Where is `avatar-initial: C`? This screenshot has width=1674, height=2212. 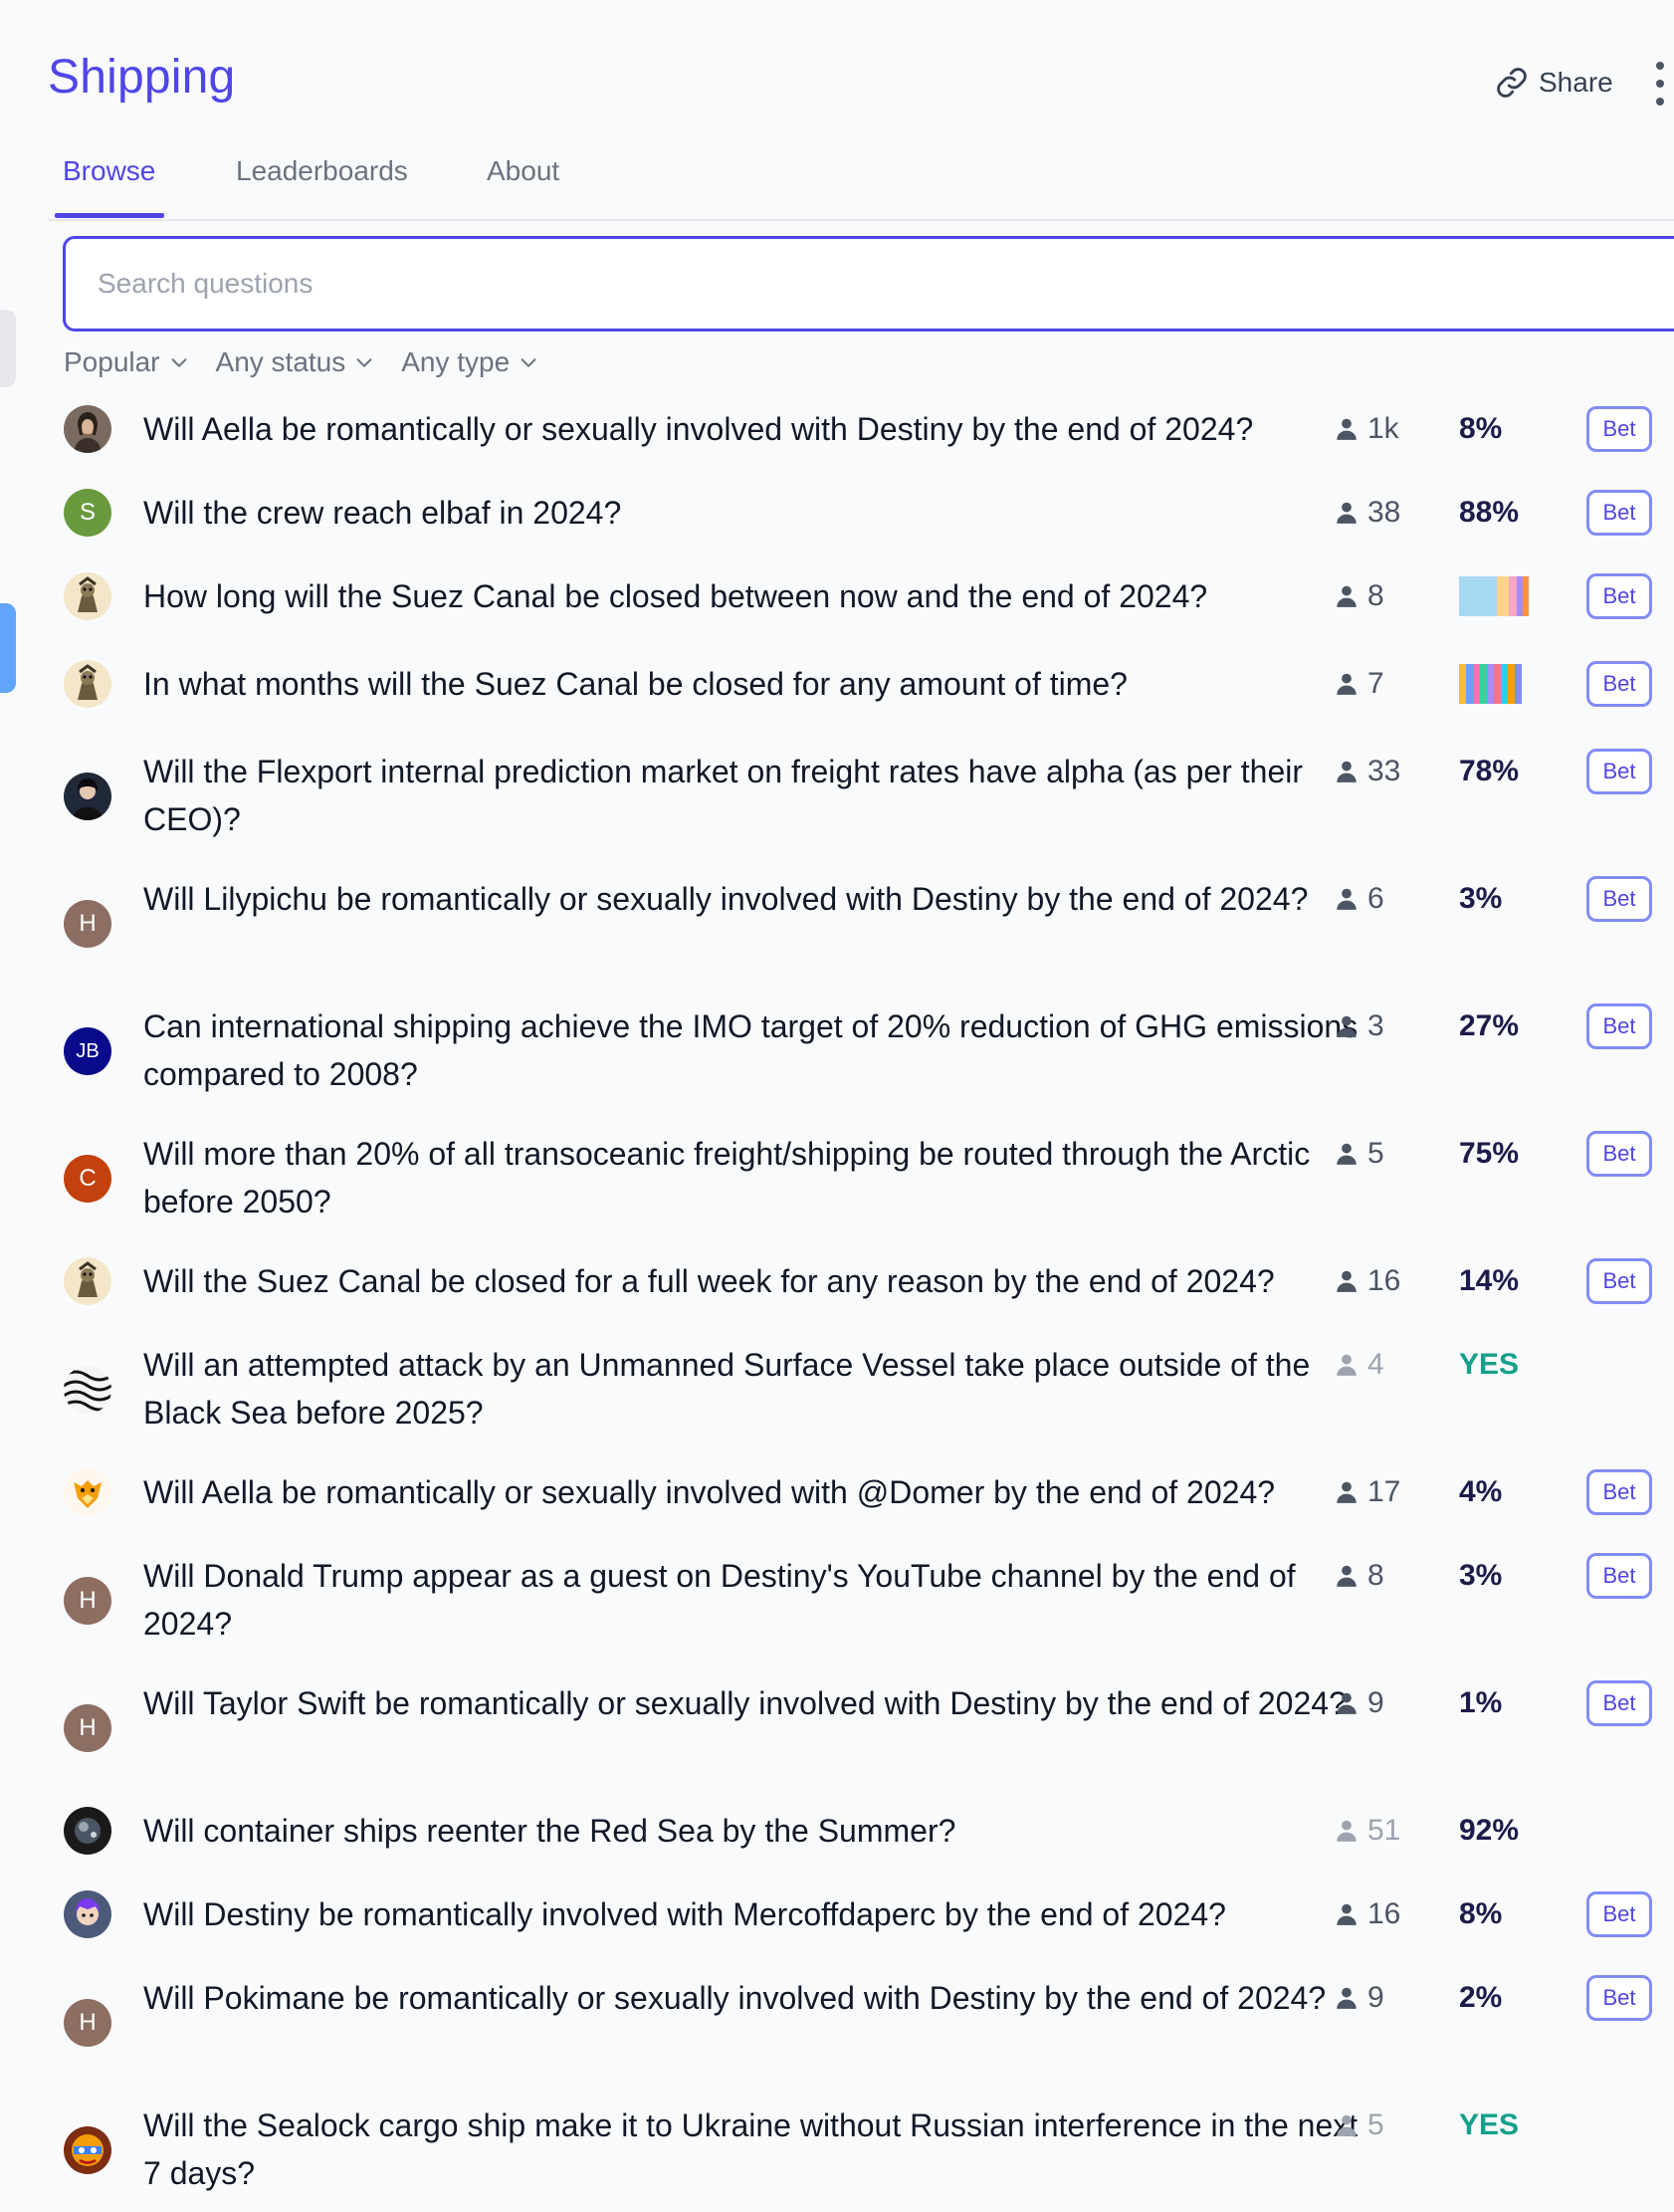
avatar-initial: C is located at coordinates (88, 1178).